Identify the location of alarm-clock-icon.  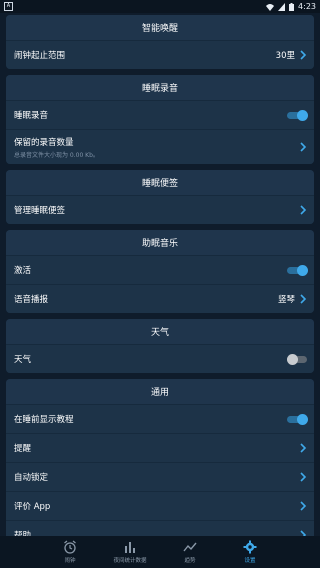
(70, 547).